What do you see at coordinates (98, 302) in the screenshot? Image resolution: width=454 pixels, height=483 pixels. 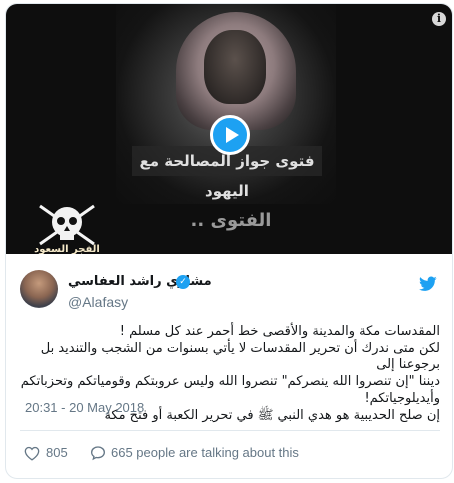 I see `author-handle: @Alafasy` at bounding box center [98, 302].